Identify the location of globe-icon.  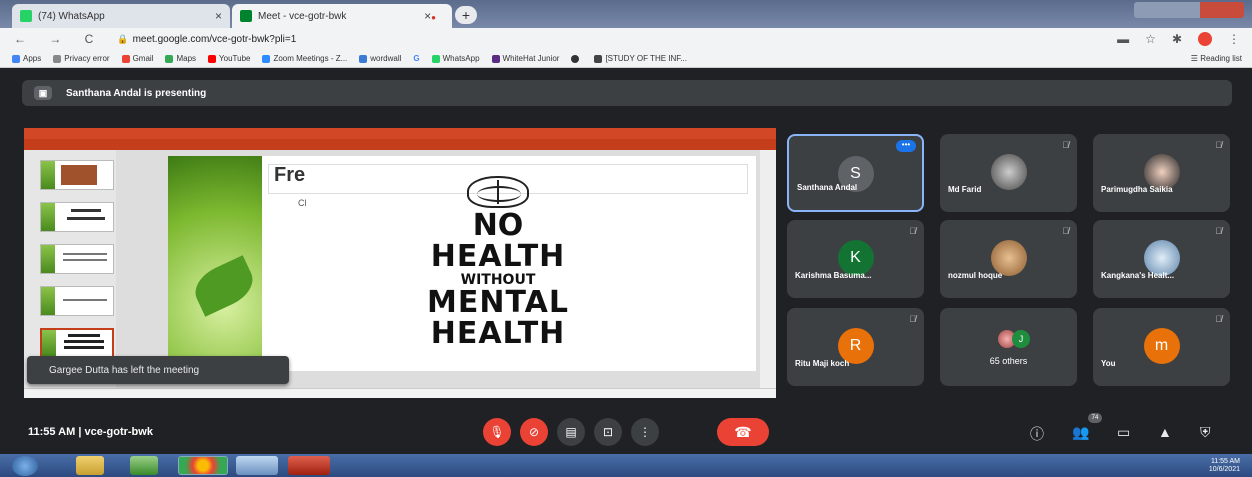
(57, 58).